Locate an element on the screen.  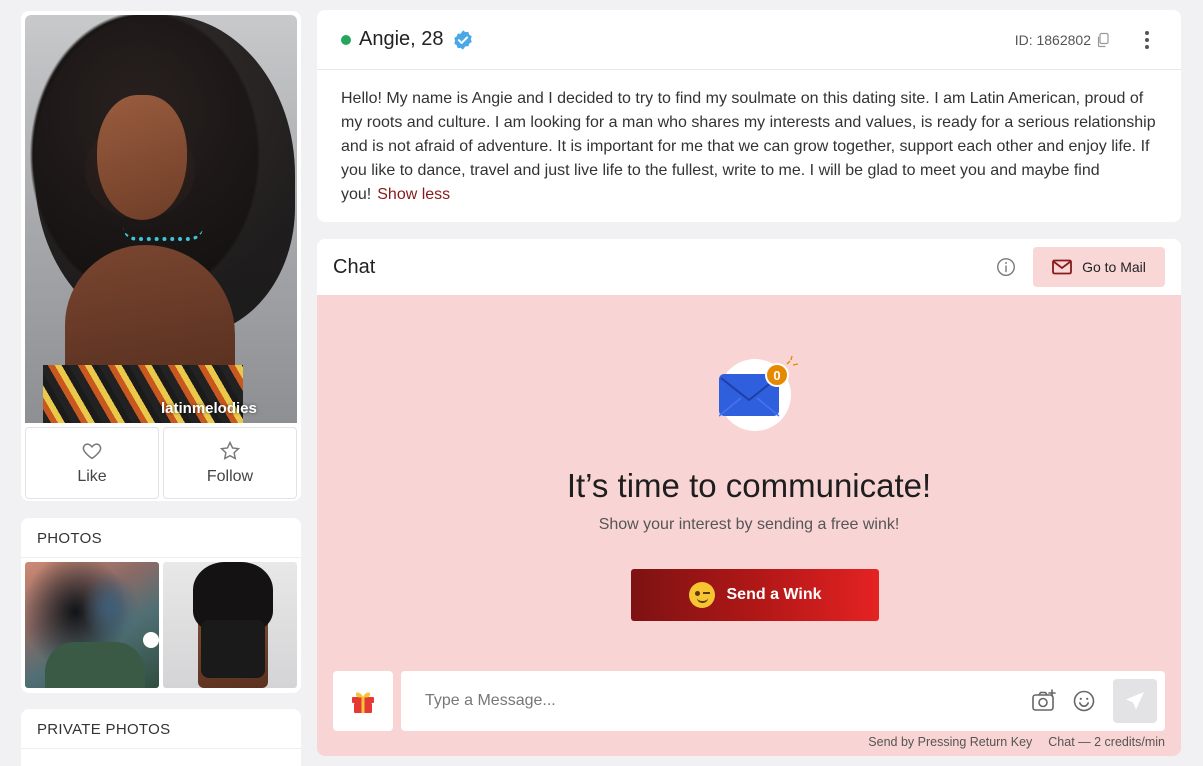
gift-icon is located at coordinates (363, 702).